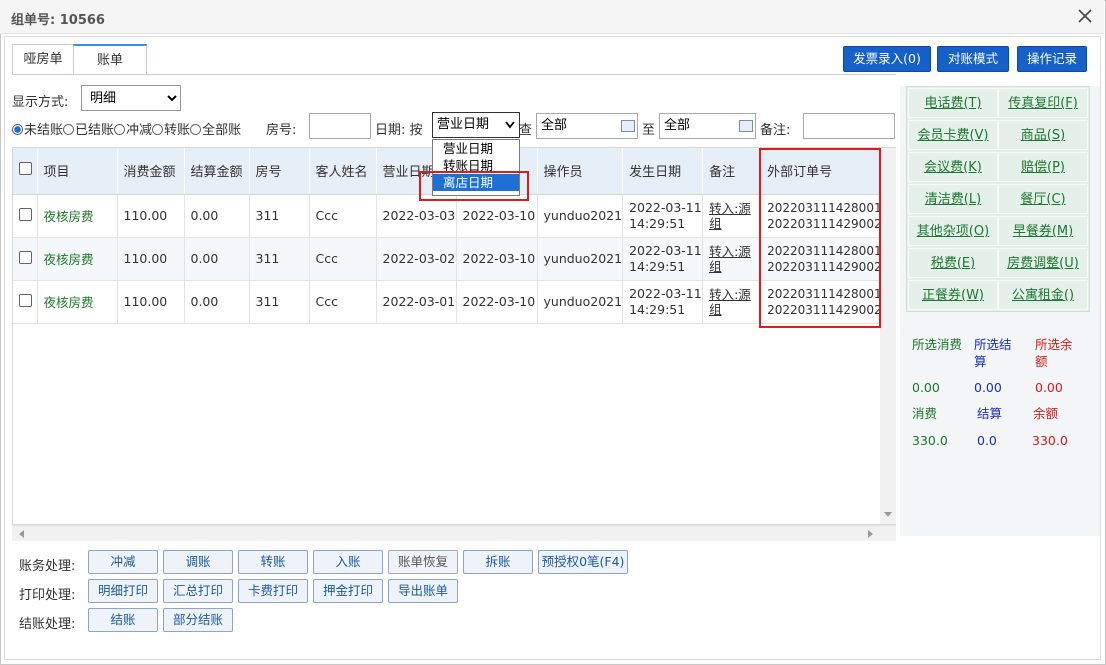  Describe the element at coordinates (88, 130) in the screenshot. I see `radio-settled: 已结账` at that location.